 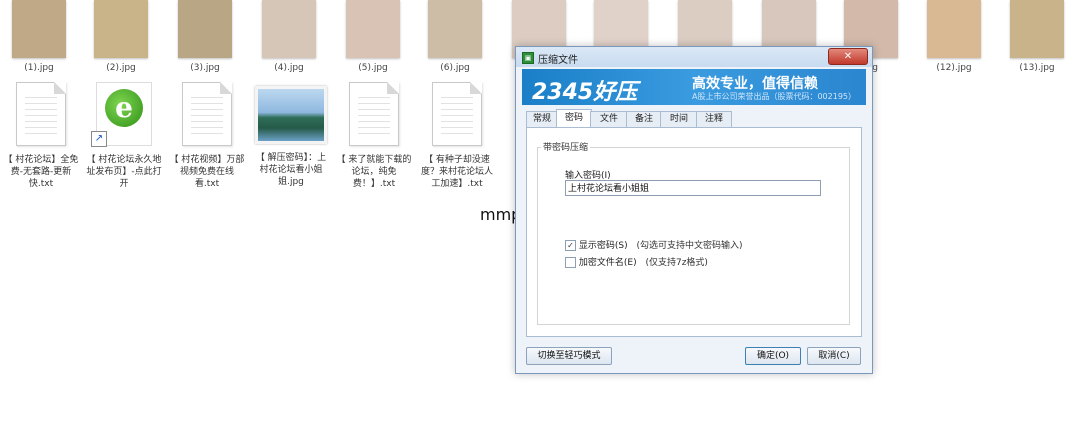 I want to click on switch-mode-button: 切换至轻巧模式, so click(x=569, y=356).